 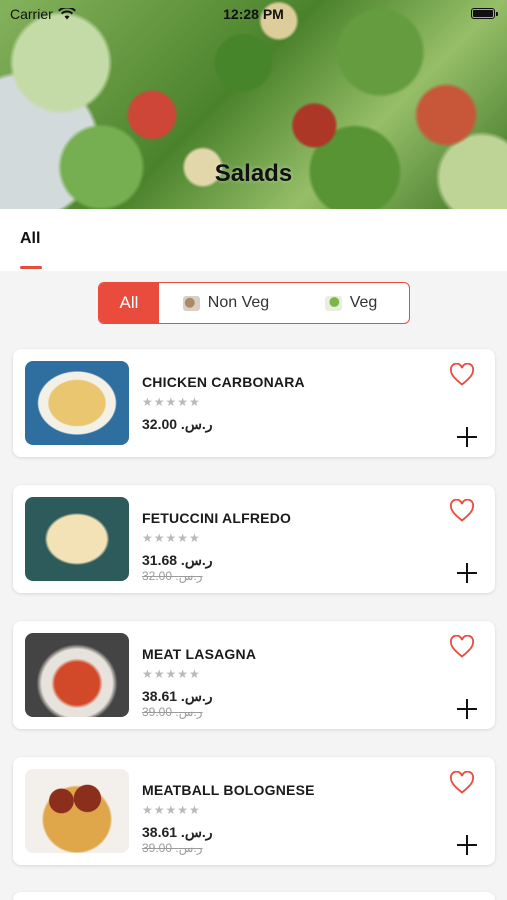 I want to click on filter-non-veg-button: Non Veg, so click(x=226, y=303).